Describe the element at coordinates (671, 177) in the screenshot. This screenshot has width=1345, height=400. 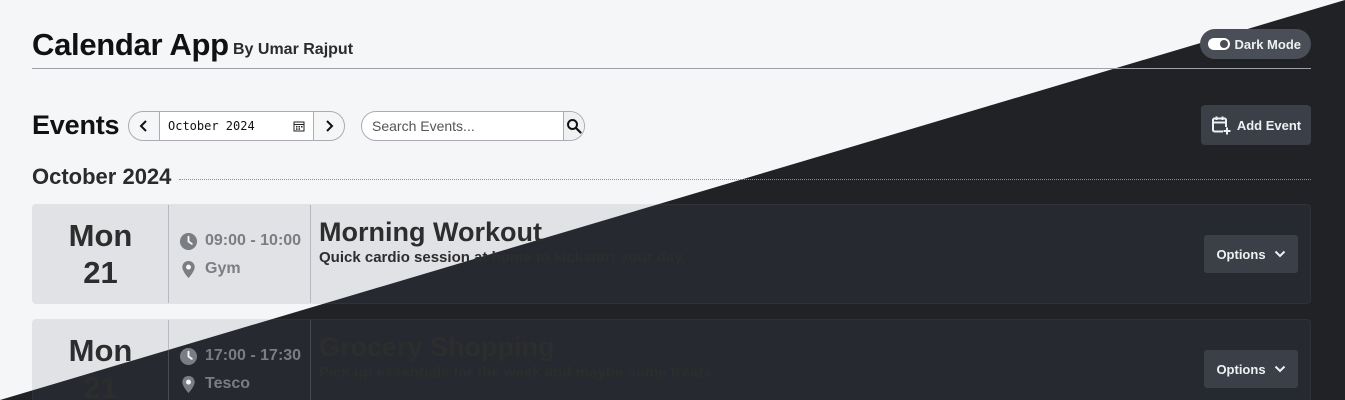
I see `month-section-heading: October 2024` at that location.